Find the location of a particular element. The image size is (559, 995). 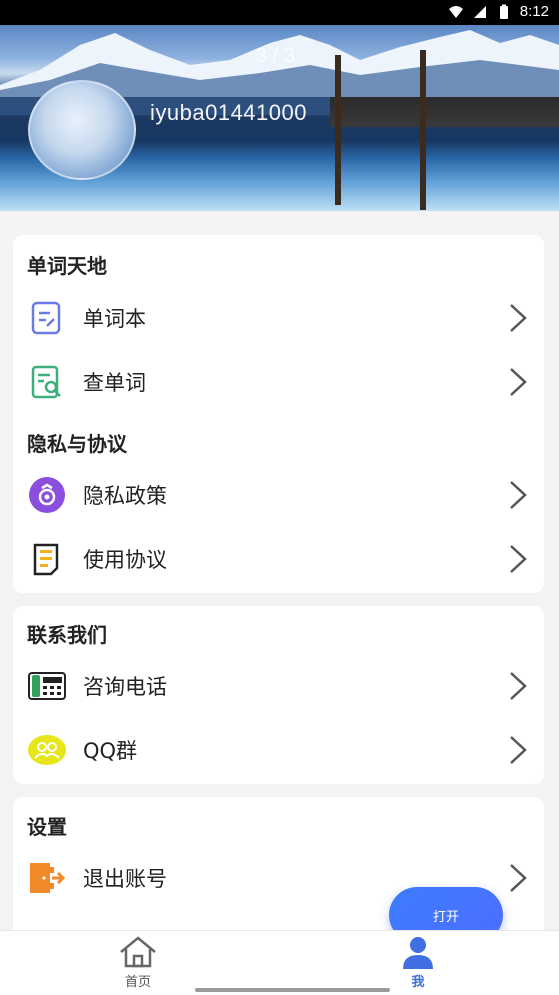

wordbook-icon is located at coordinates (47, 318).